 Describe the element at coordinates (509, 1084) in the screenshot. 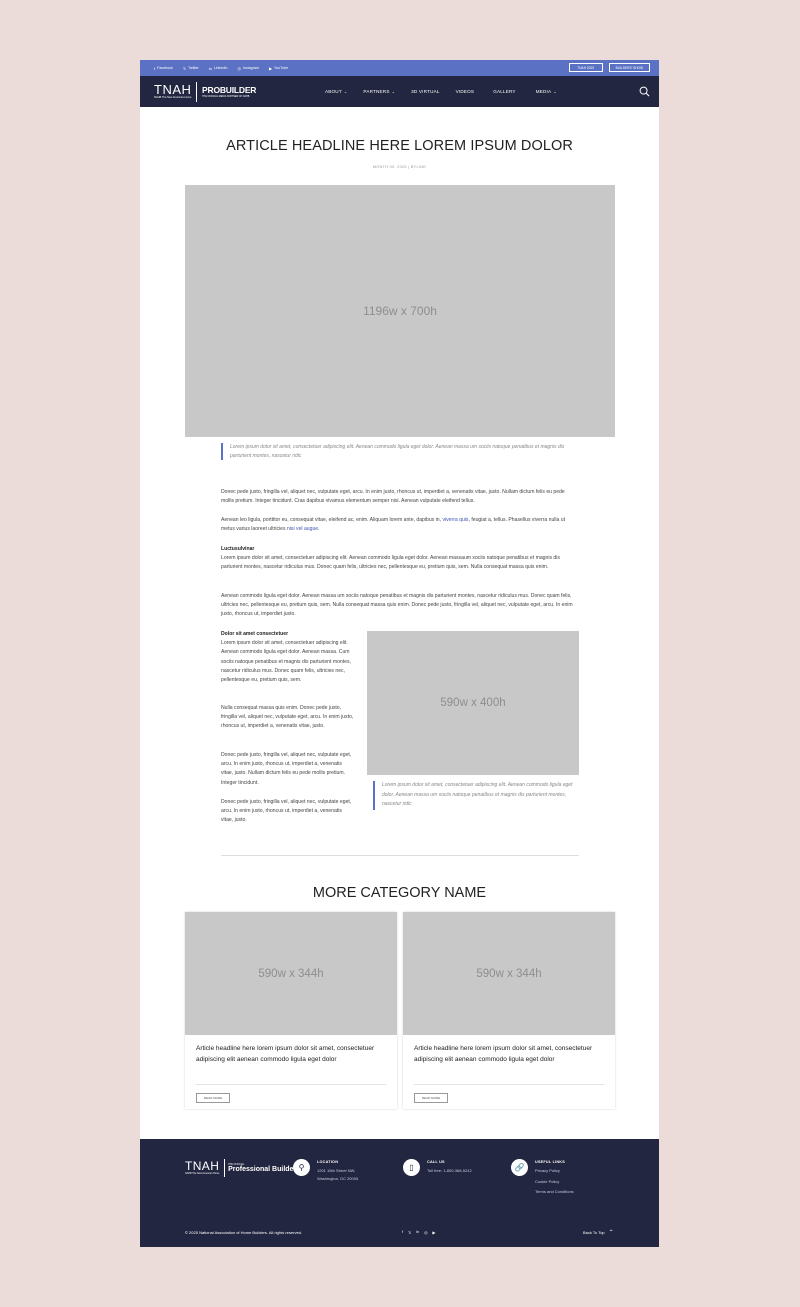

I see `card-divider` at that location.